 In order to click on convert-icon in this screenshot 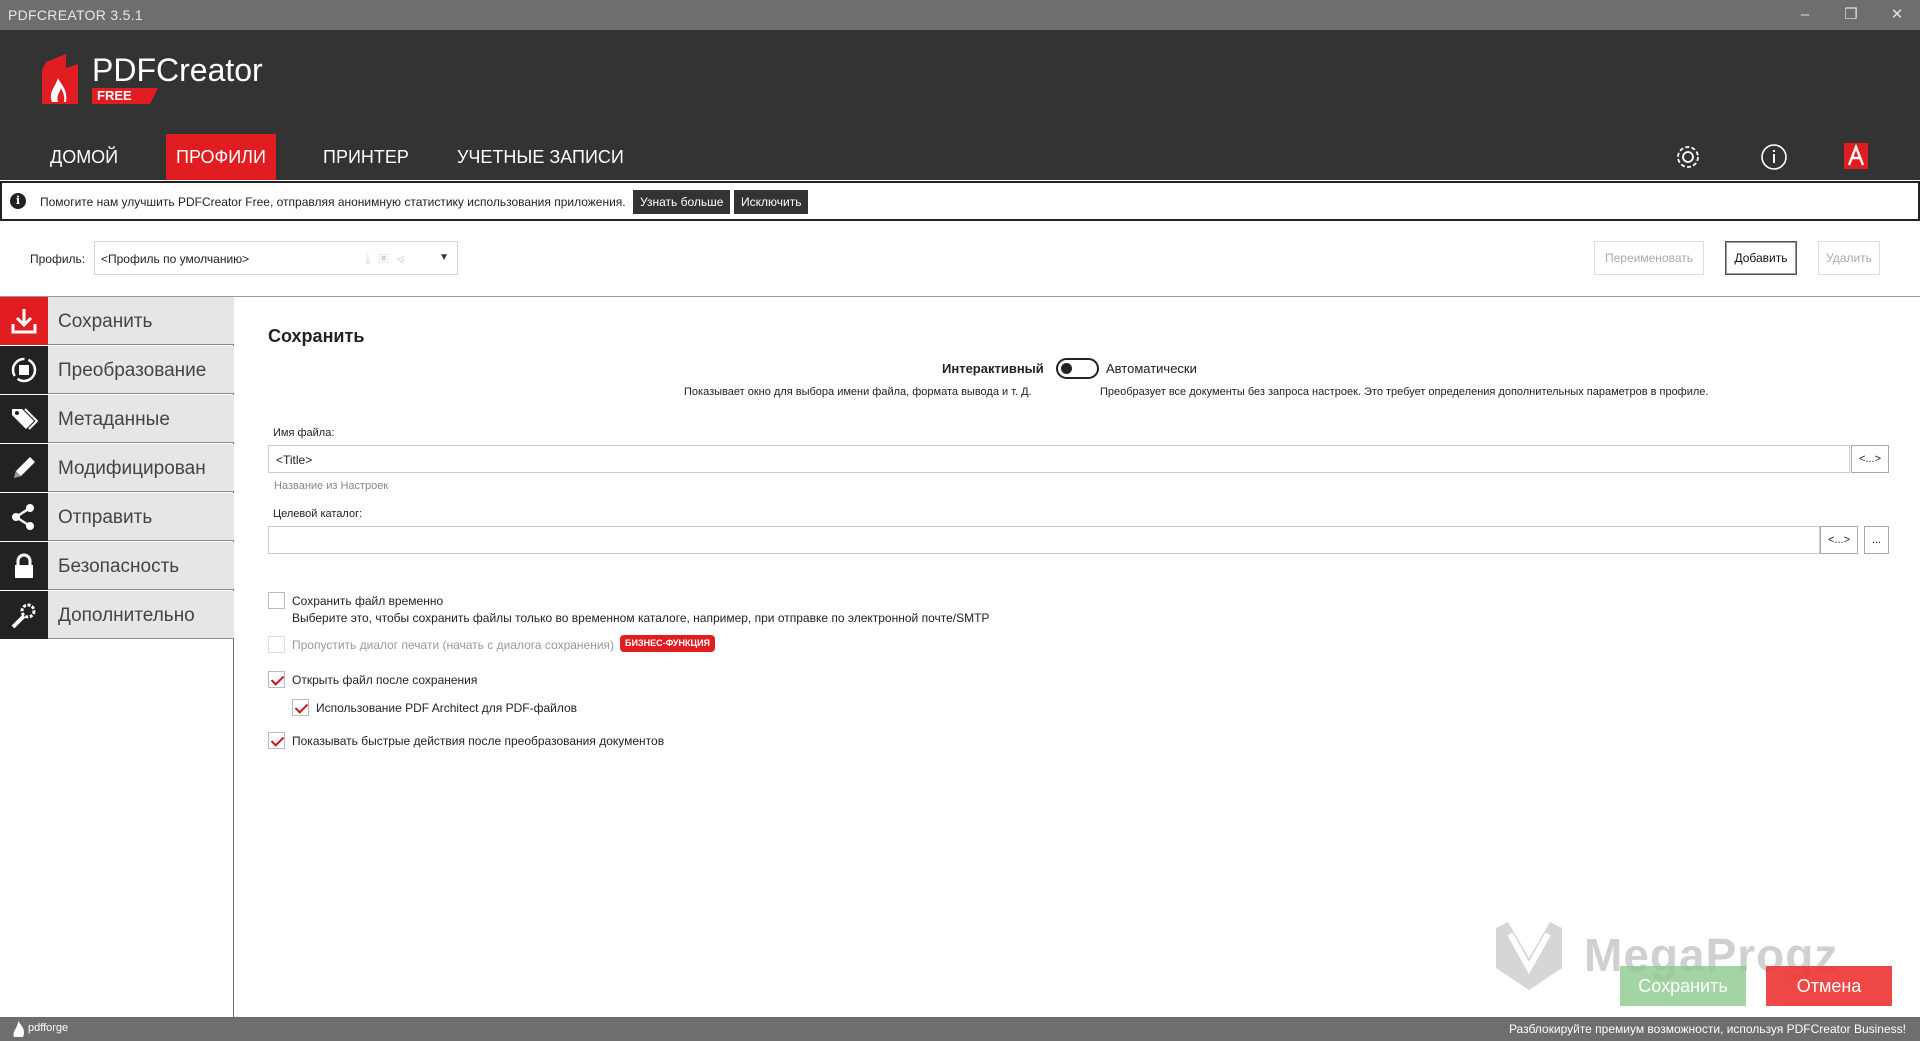, I will do `click(24, 370)`.